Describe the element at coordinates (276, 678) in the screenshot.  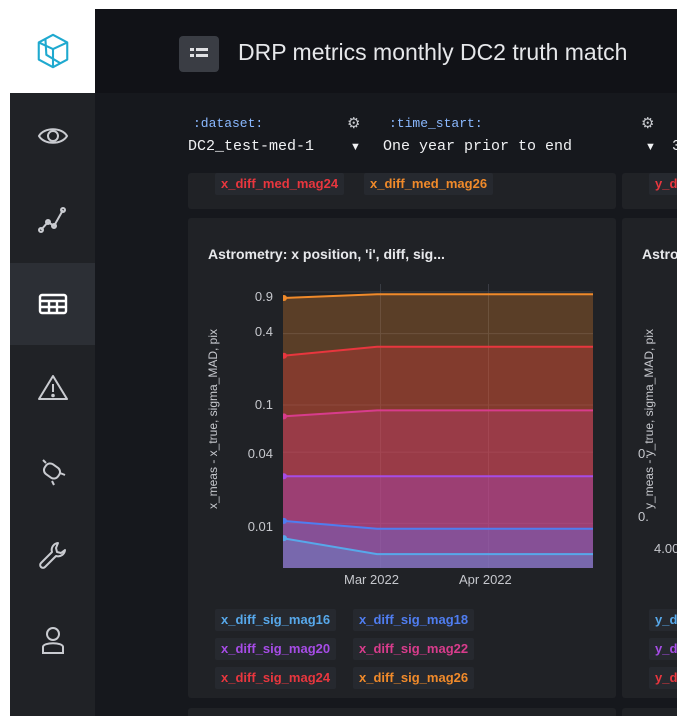
I see `legend-item: x_diff_sig_mag24` at that location.